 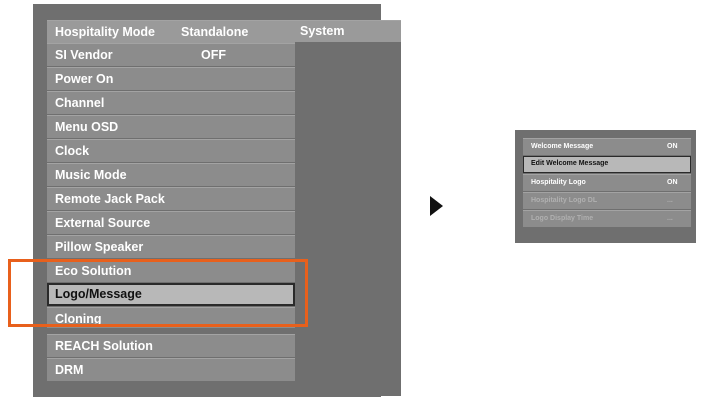 I want to click on menu-item-si-vendor: SI Vendor OFF, so click(x=171, y=54).